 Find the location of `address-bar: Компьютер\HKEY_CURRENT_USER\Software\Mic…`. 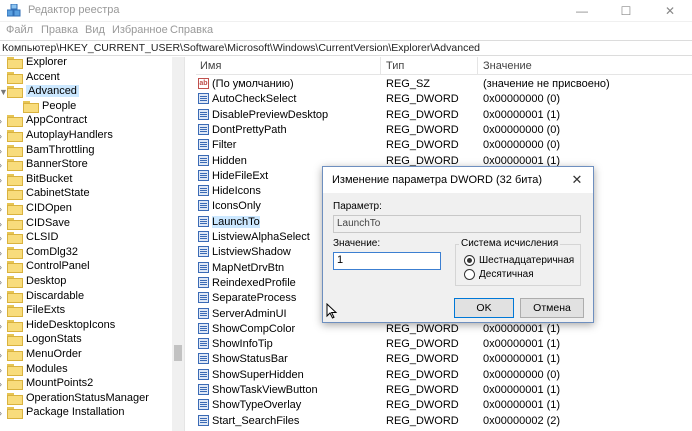

address-bar: Компьютер\HKEY_CURRENT_USER\Software\Mic… is located at coordinates (346, 48).